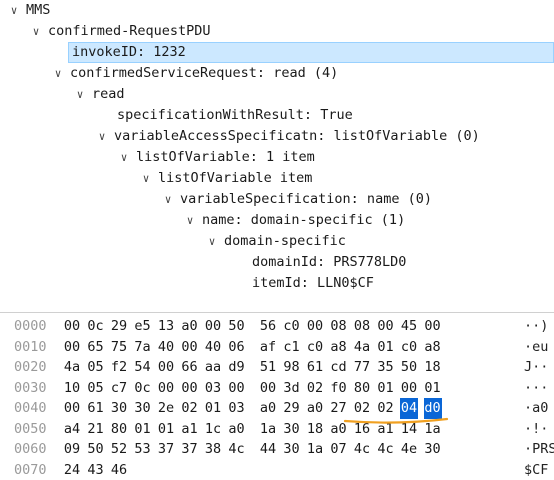 The height and width of the screenshot is (480, 554). Describe the element at coordinates (72, 449) in the screenshot. I see `hex-byte: 09` at that location.